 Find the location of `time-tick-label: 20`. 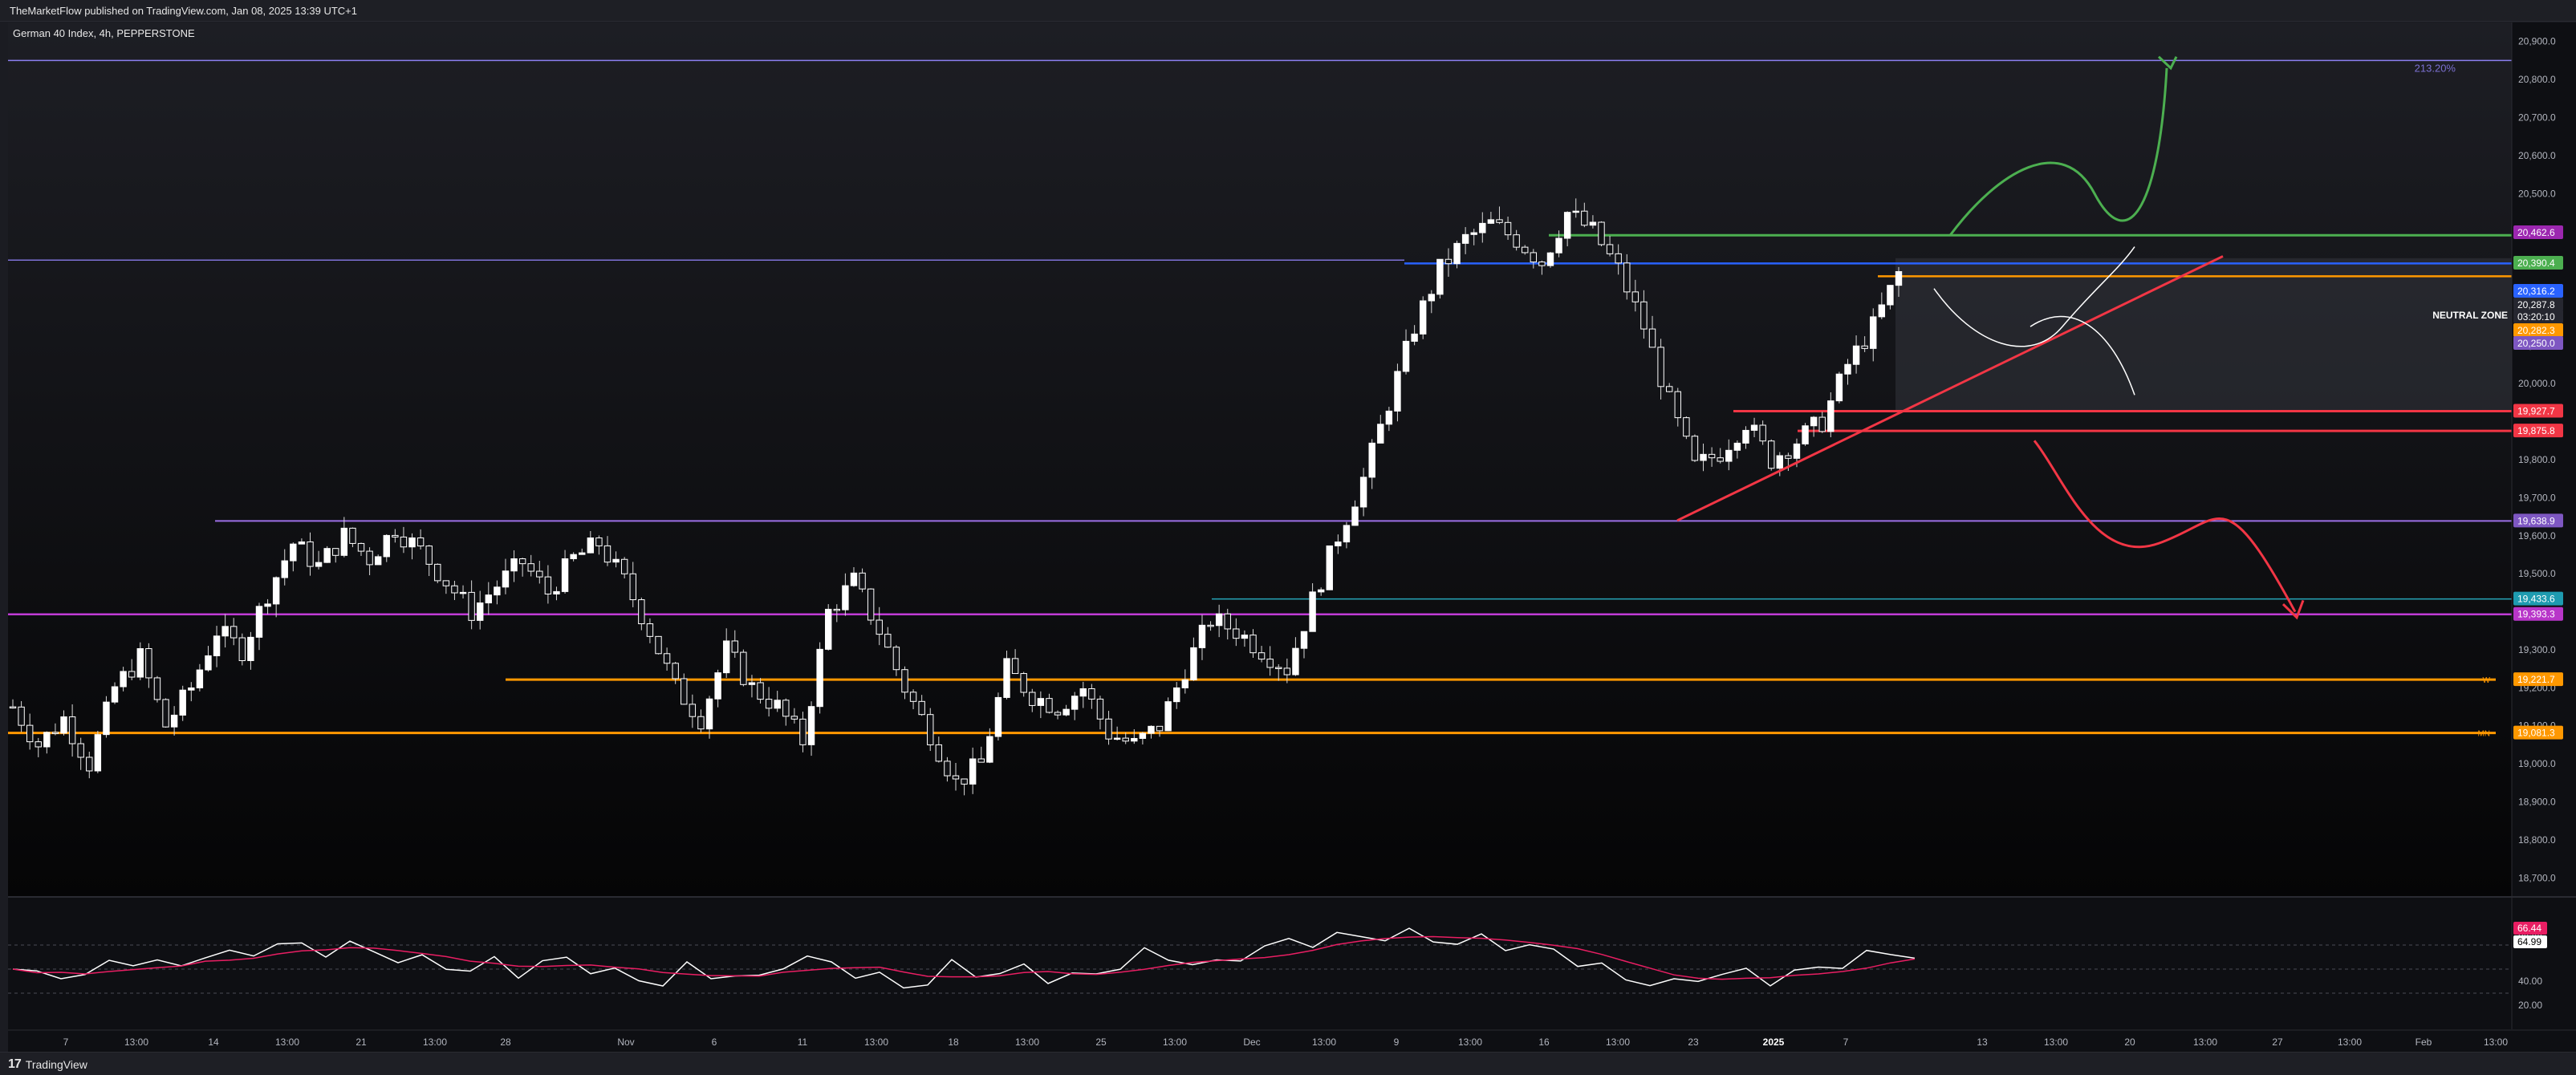

time-tick-label: 20 is located at coordinates (2129, 1042).